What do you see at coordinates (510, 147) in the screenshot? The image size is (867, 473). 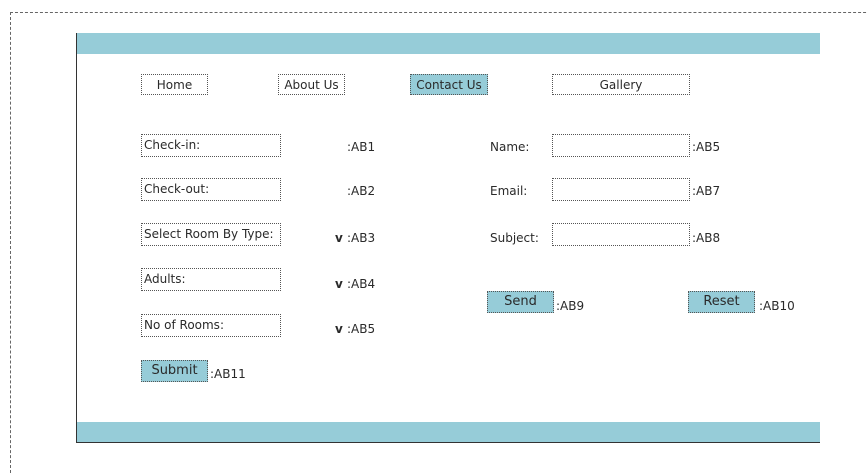 I see `name-label: Name:` at bounding box center [510, 147].